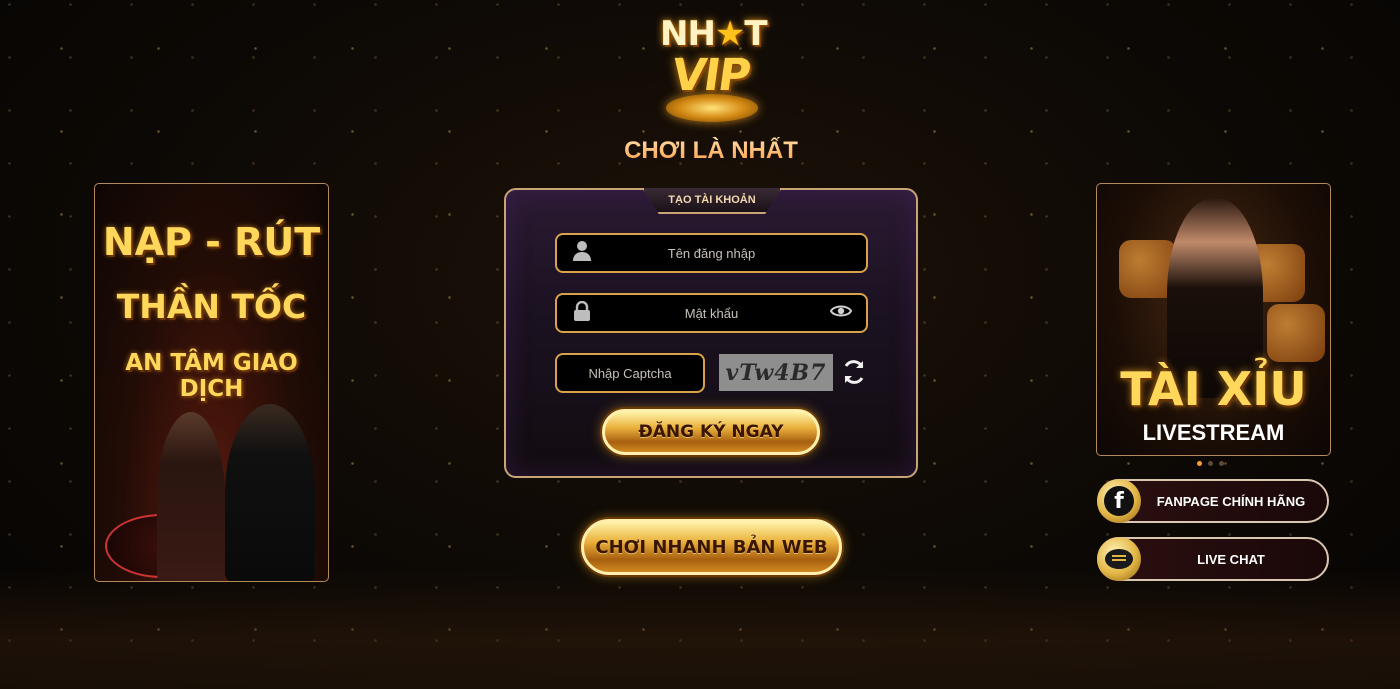 This screenshot has height=689, width=1400. Describe the element at coordinates (191, 496) in the screenshot. I see `dealer-woman-figure` at that location.